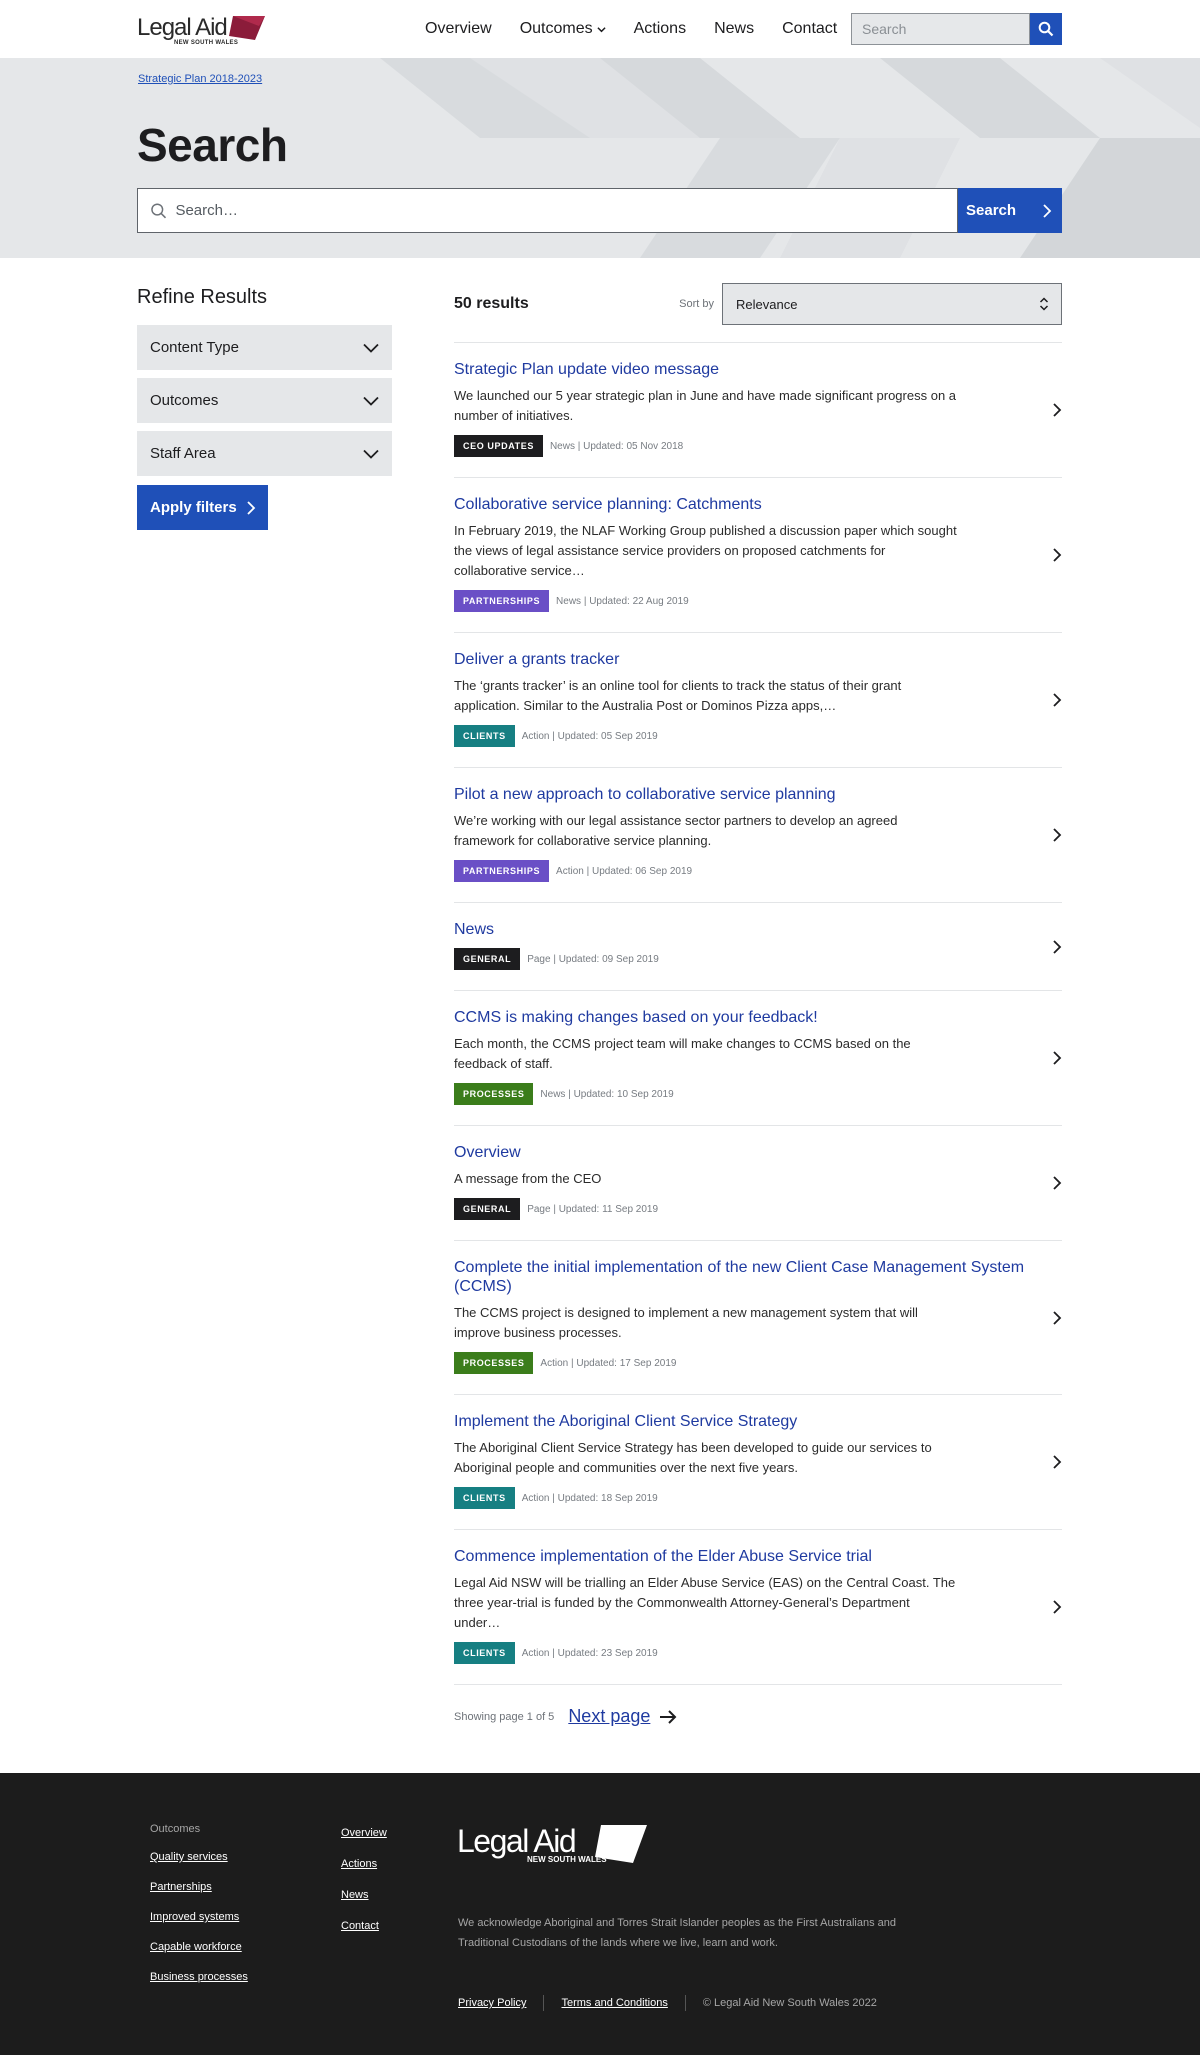 Image resolution: width=1200 pixels, height=2055 pixels. What do you see at coordinates (504, 1716) in the screenshot?
I see `pager-status: Showing page 1 of 5` at bounding box center [504, 1716].